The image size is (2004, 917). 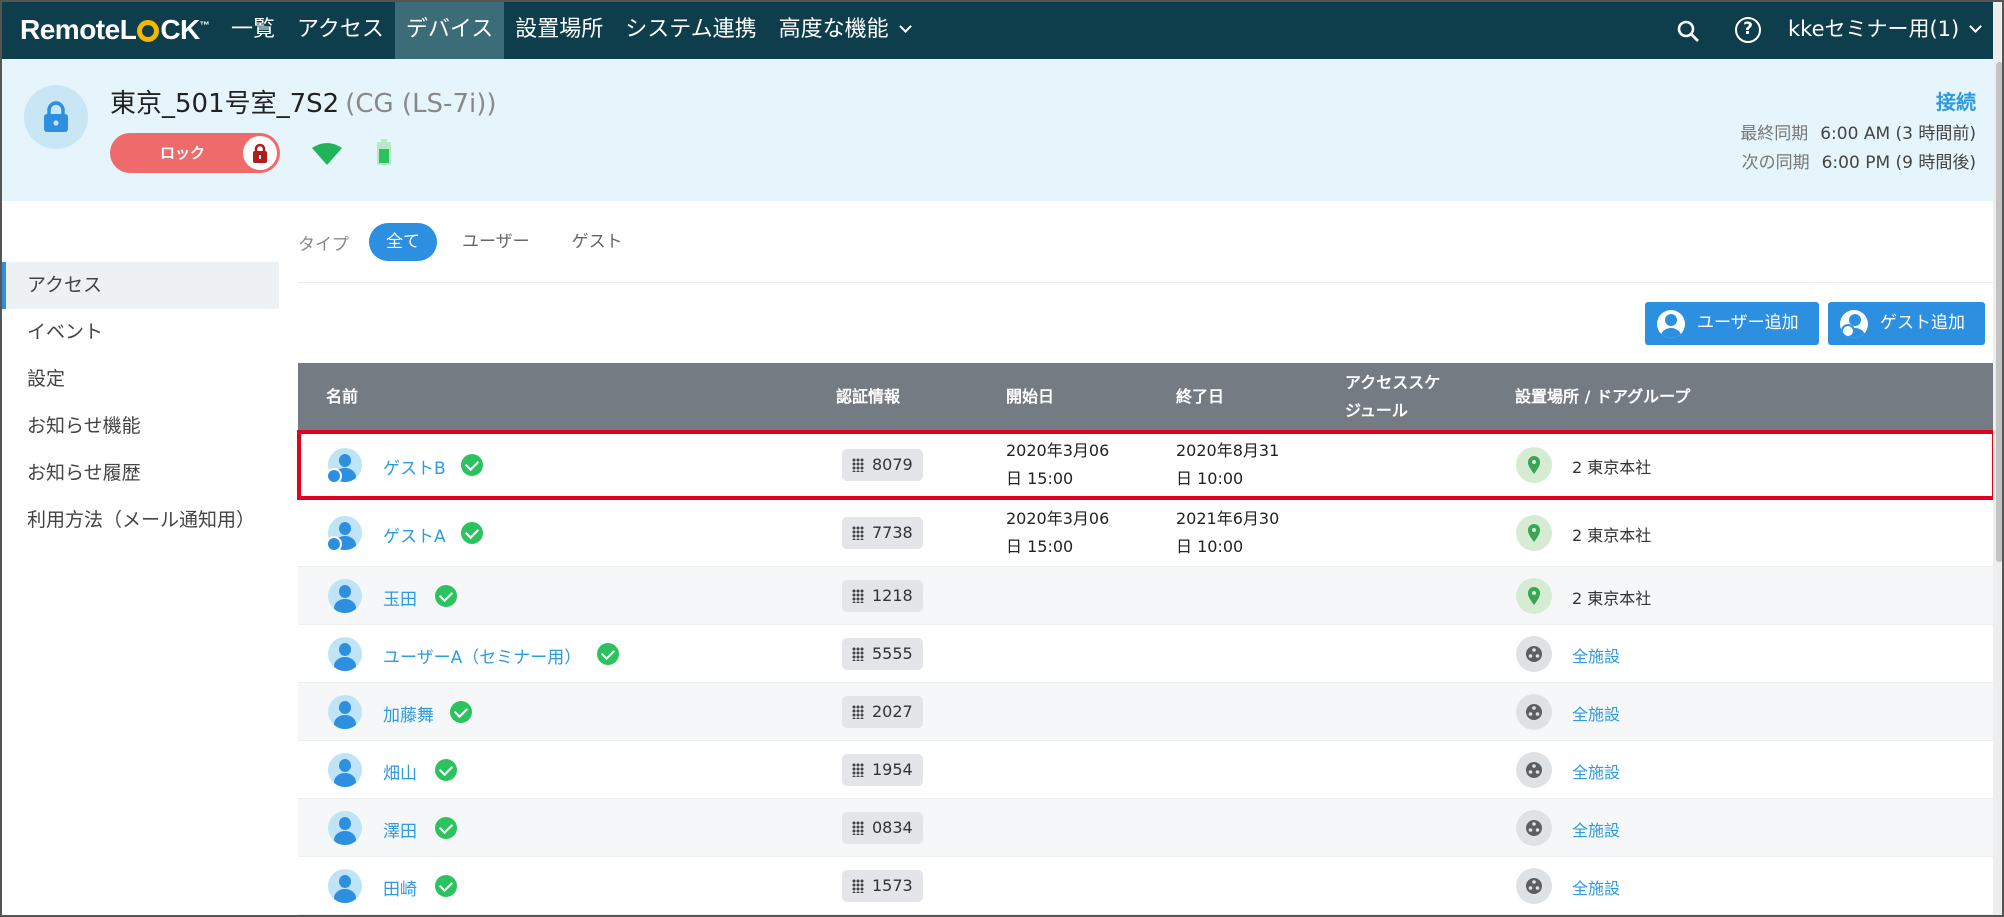 What do you see at coordinates (1999, 312) in the screenshot?
I see `scrollbar-thumb` at bounding box center [1999, 312].